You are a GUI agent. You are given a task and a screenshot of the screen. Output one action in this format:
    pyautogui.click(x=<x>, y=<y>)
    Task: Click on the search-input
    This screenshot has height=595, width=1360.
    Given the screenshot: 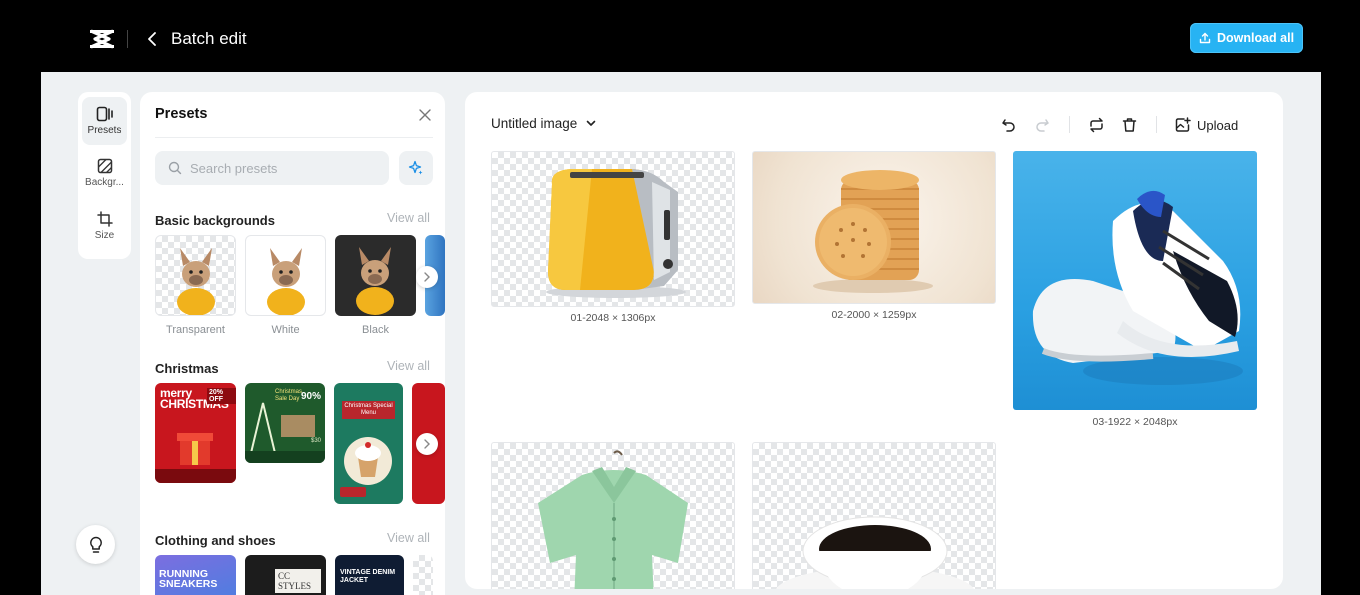 What is the action you would take?
    pyautogui.click(x=285, y=168)
    